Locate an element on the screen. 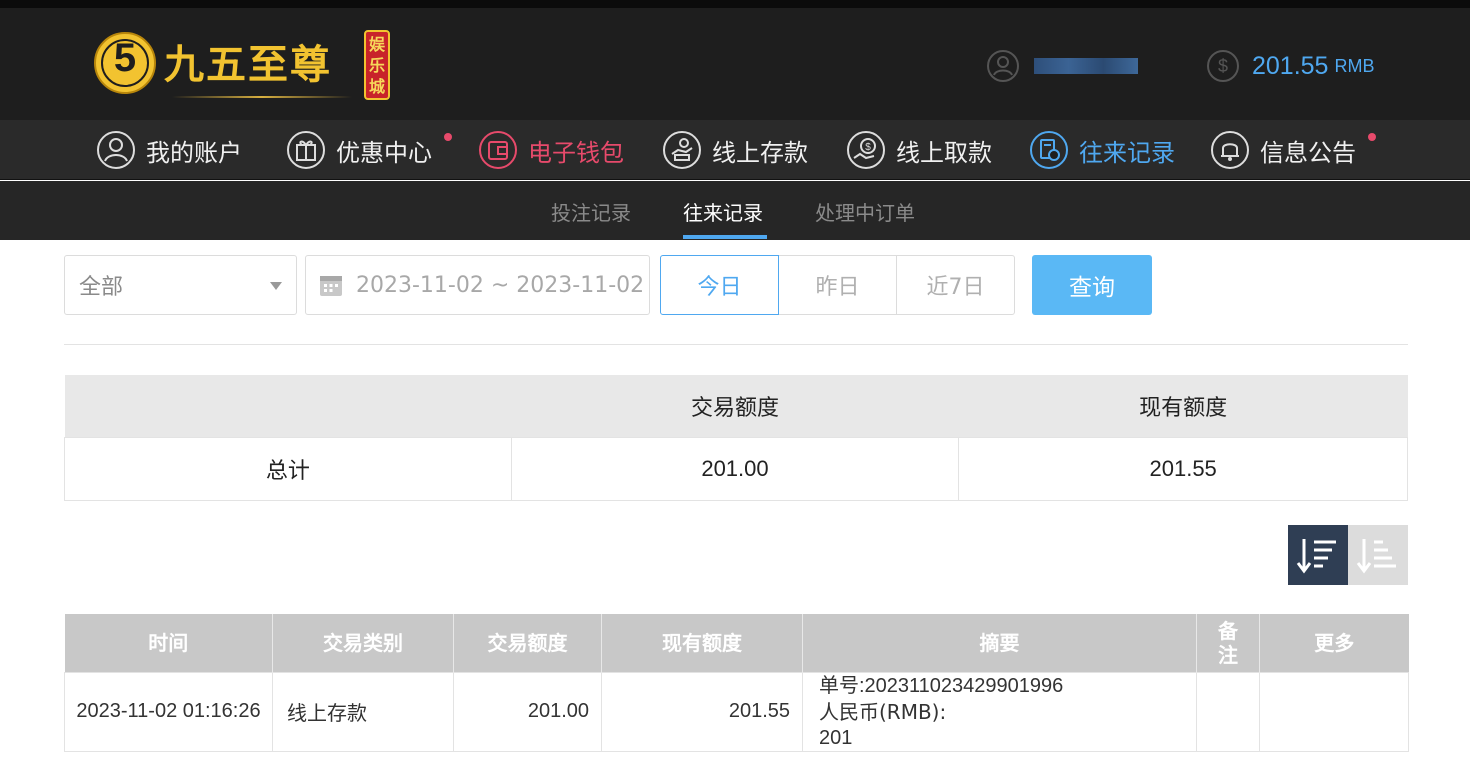  quick-date-group: 今日 昨日 近7日 is located at coordinates (837, 285).